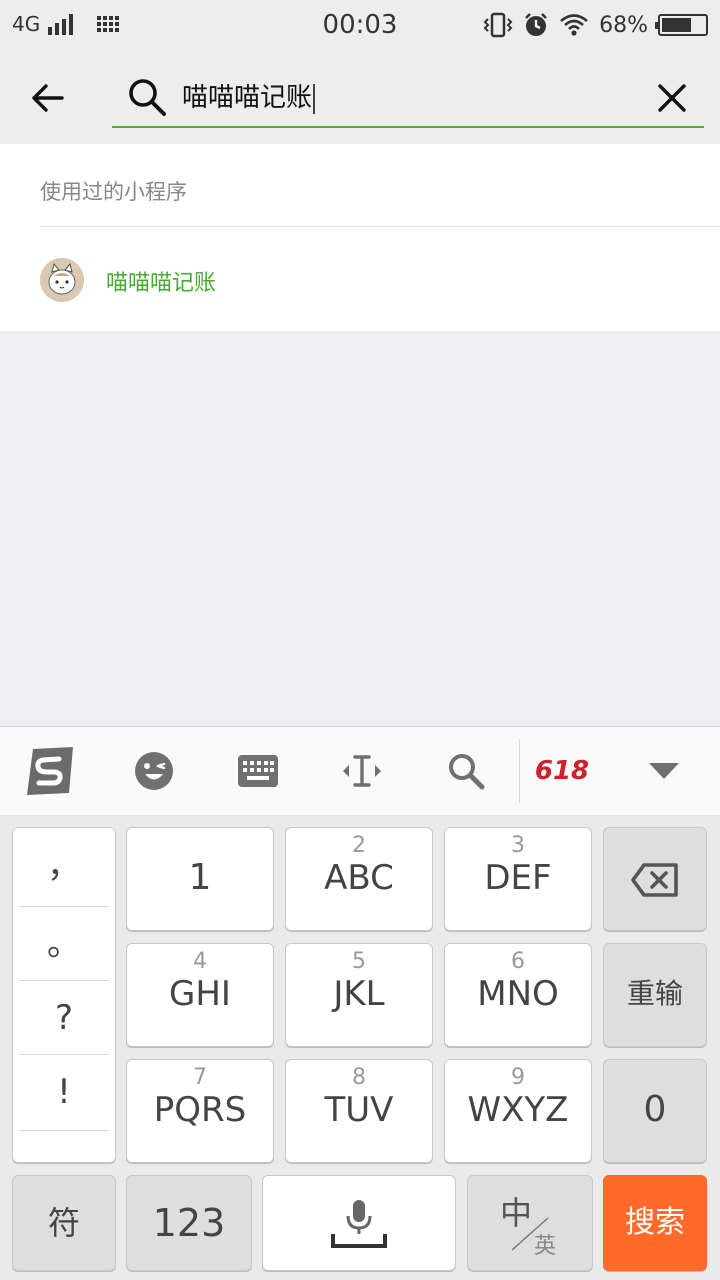 The height and width of the screenshot is (1280, 720). Describe the element at coordinates (62, 280) in the screenshot. I see `cat-avatar-icon` at that location.